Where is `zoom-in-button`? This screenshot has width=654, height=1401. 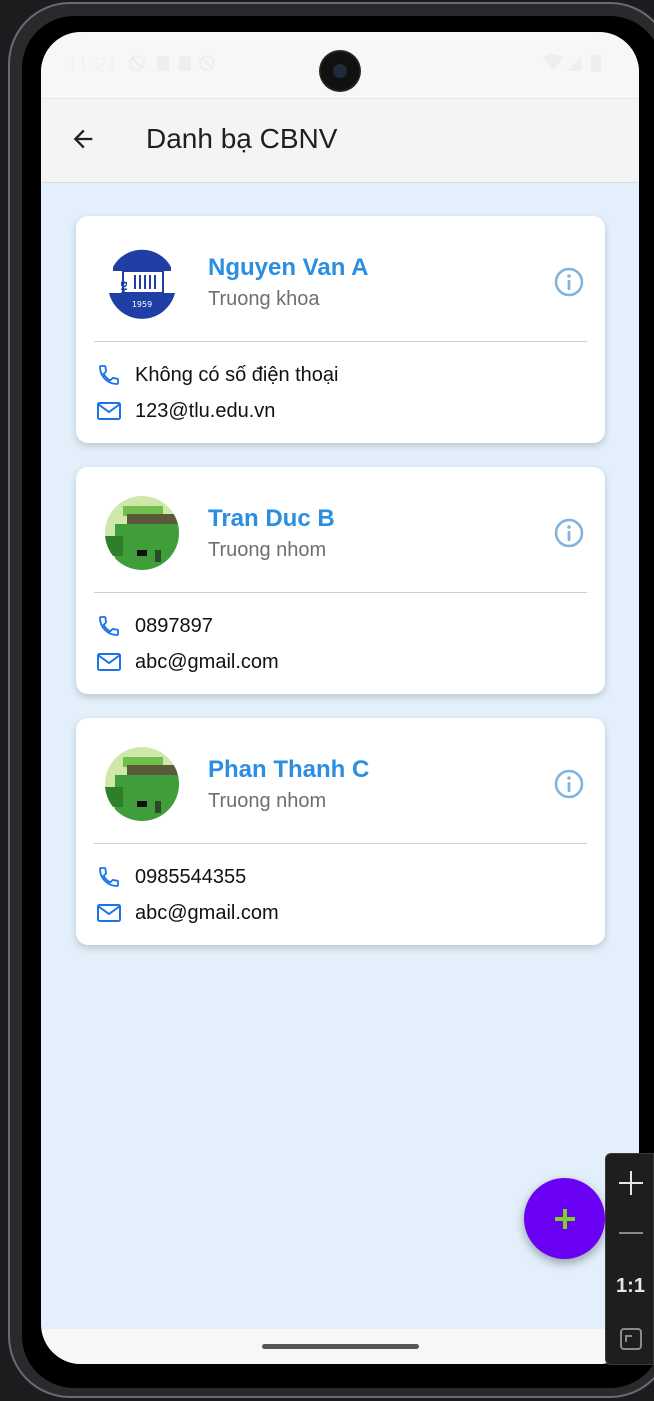
zoom-in-button is located at coordinates (630, 1183).